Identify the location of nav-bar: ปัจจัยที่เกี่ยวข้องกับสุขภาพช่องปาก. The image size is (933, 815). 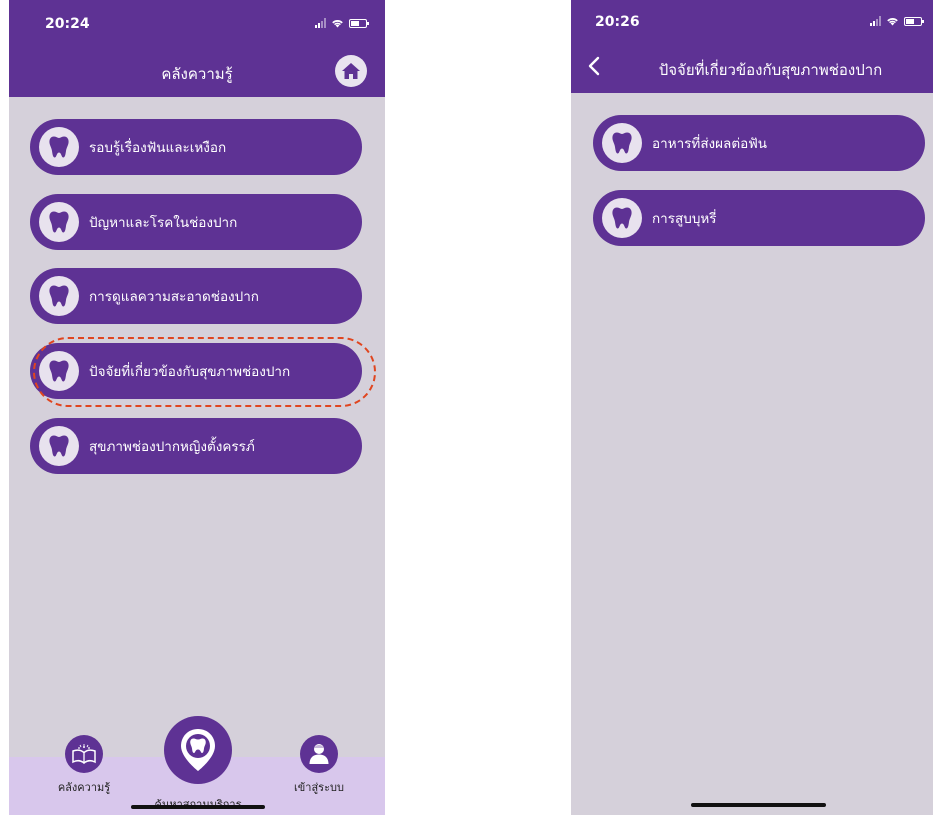
(752, 66).